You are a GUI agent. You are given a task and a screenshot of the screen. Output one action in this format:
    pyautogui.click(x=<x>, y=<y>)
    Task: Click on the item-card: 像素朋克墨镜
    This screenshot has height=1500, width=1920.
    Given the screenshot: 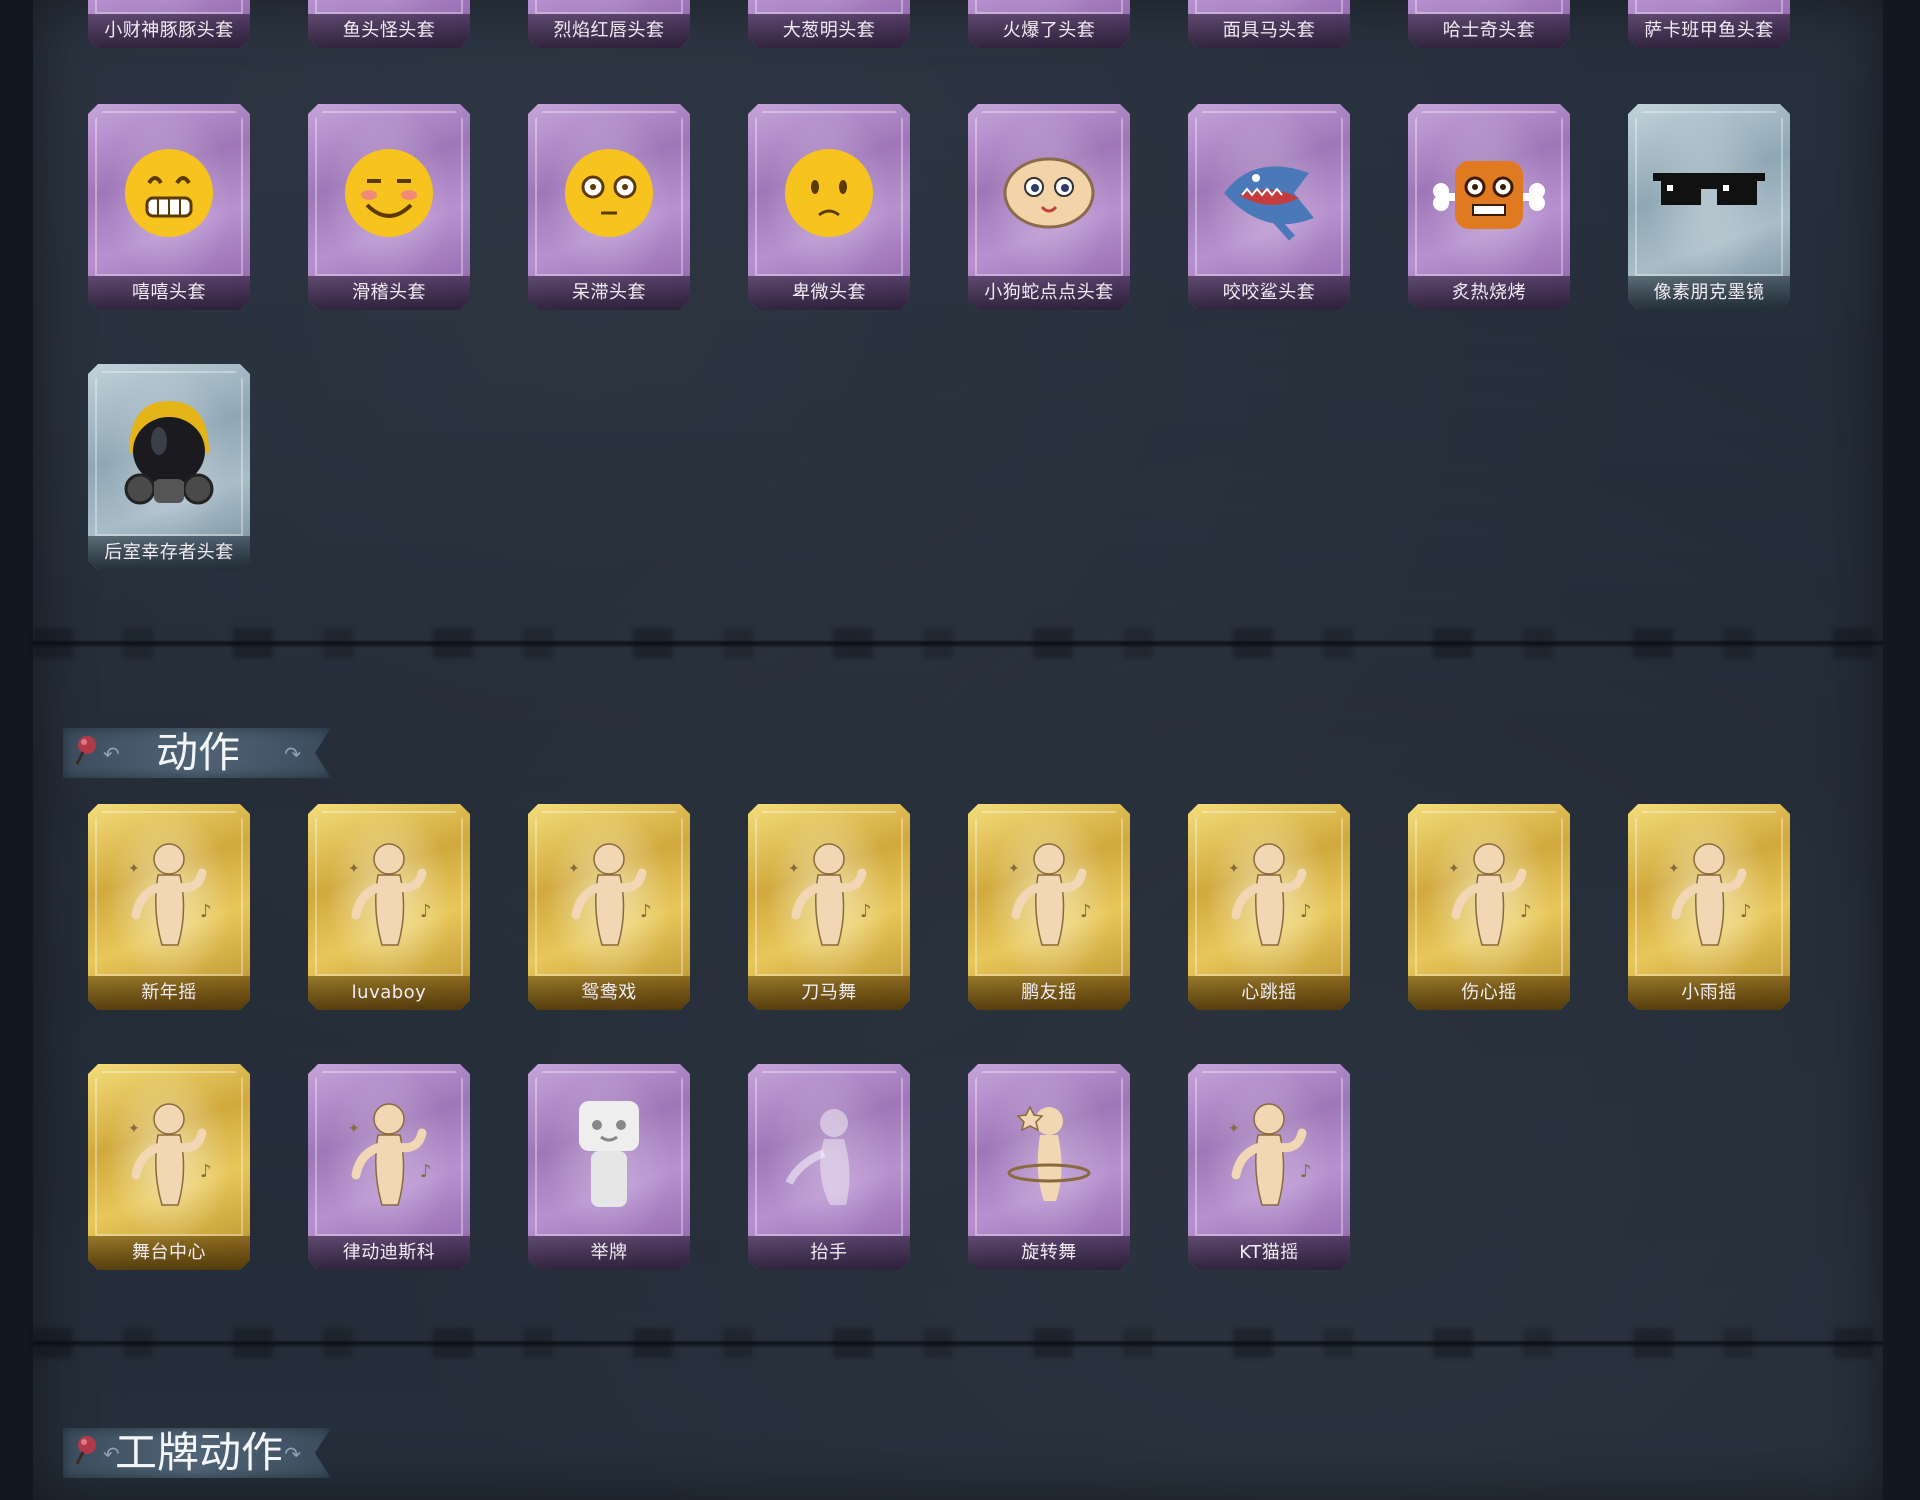 What is the action you would take?
    pyautogui.click(x=1709, y=207)
    